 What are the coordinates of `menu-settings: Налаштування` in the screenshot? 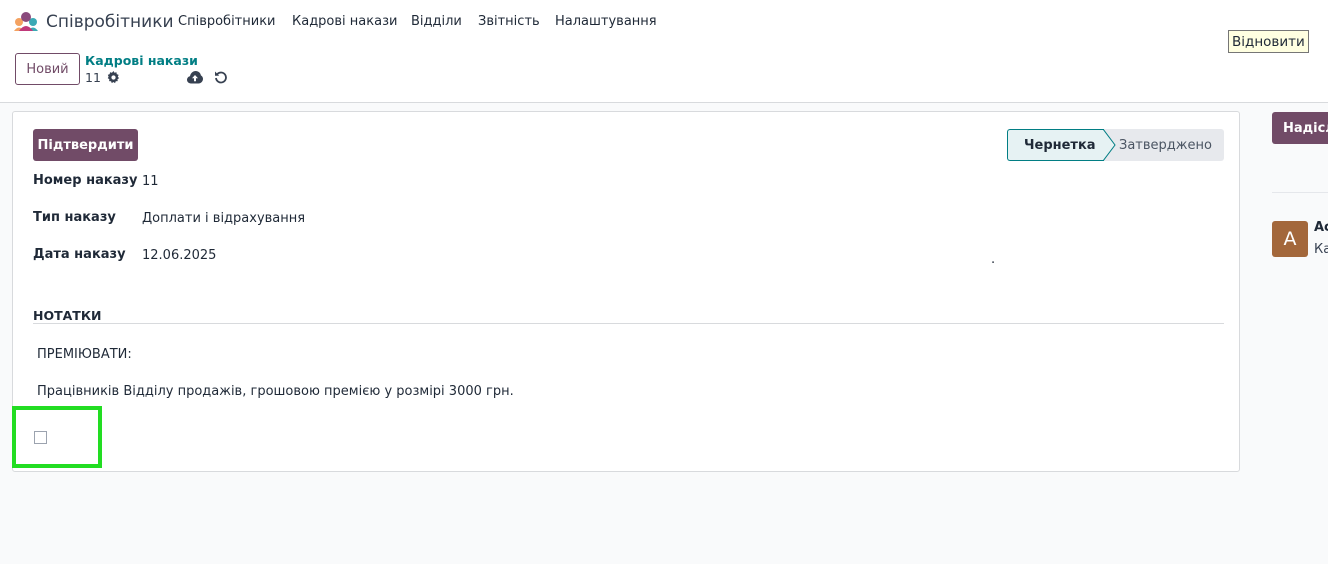 It's located at (606, 21).